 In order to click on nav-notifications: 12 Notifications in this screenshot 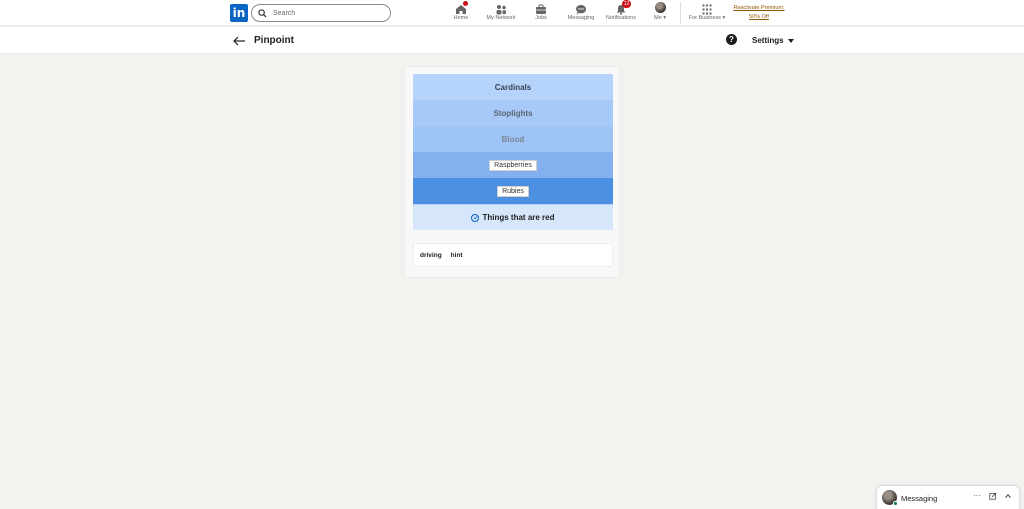, I will do `click(621, 12)`.